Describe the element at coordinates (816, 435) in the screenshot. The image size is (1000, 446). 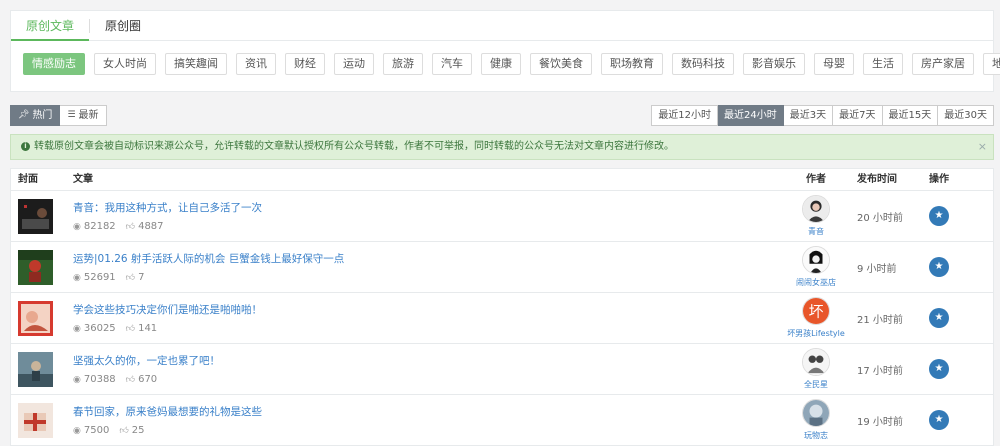
I see `author-name-link: 玩物志` at that location.